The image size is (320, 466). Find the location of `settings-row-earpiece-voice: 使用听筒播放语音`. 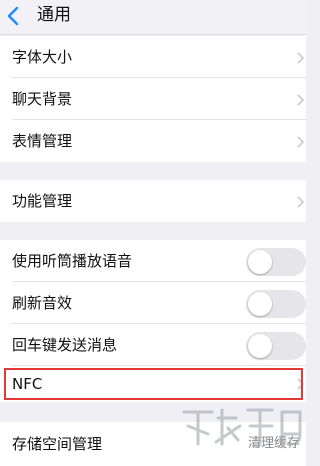

settings-row-earpiece-voice: 使用听筒播放语音 is located at coordinates (153, 261).